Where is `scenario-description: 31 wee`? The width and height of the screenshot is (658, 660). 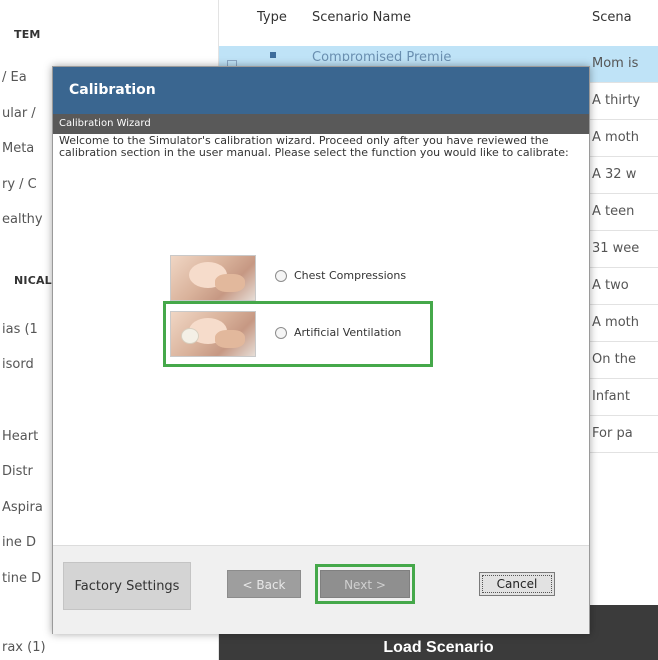 scenario-description: 31 wee is located at coordinates (616, 248).